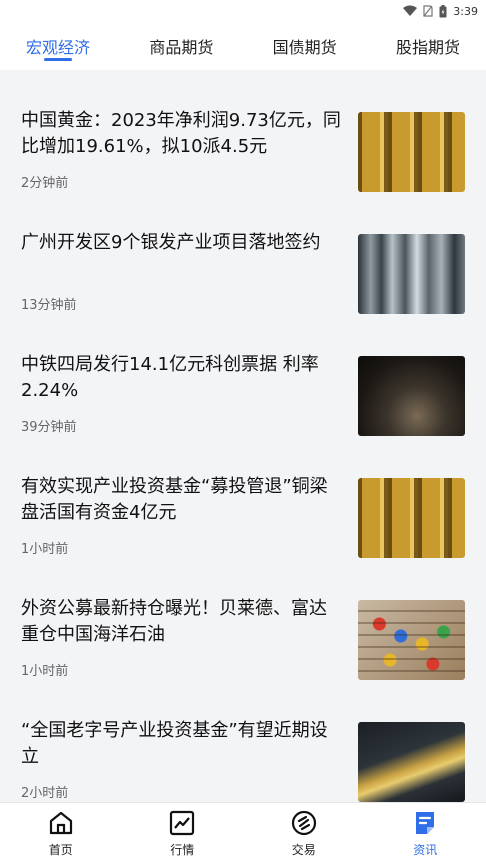 Image resolution: width=486 pixels, height=864 pixels. What do you see at coordinates (45, 183) in the screenshot?
I see `news-time: 2分钟前` at bounding box center [45, 183].